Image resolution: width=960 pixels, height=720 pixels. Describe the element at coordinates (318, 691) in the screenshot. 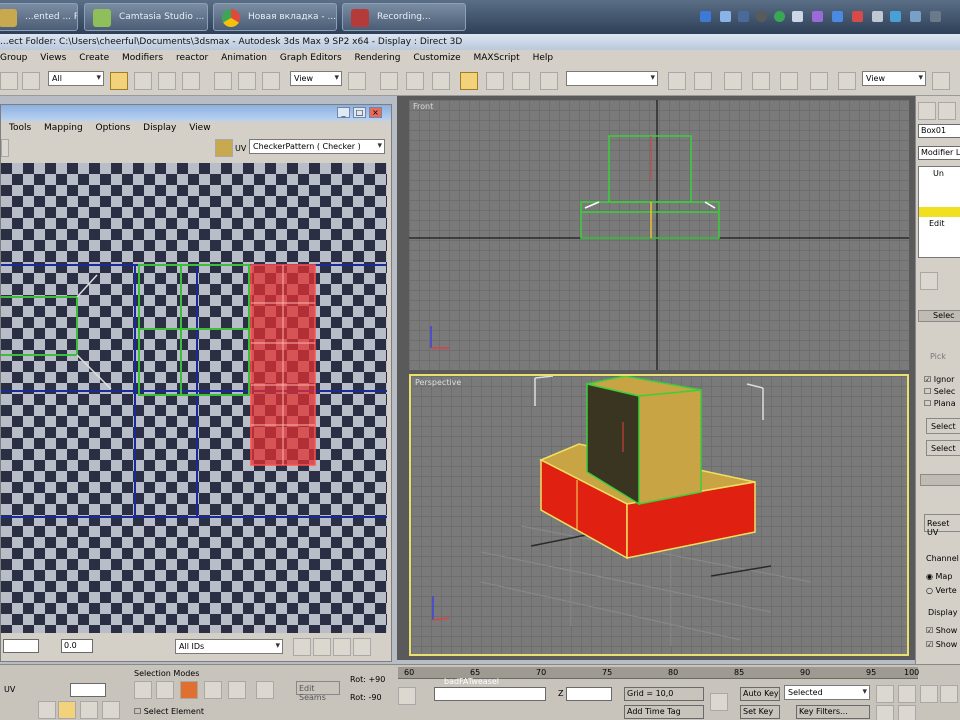

I see `edit-seams-button: Edit Seams` at that location.